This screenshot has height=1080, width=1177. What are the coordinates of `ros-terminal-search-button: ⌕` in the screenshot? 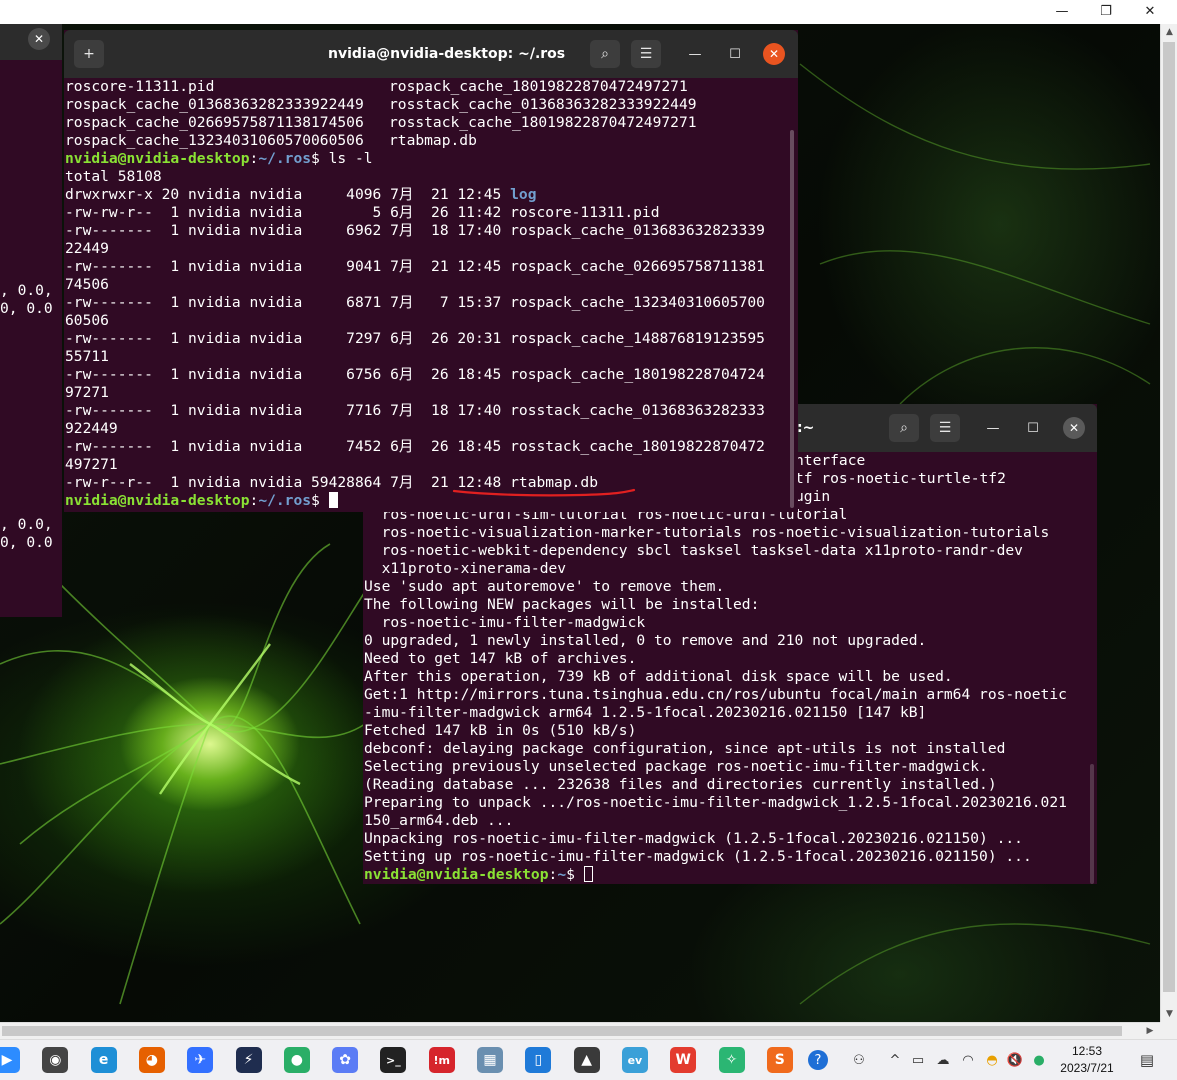 It's located at (605, 54).